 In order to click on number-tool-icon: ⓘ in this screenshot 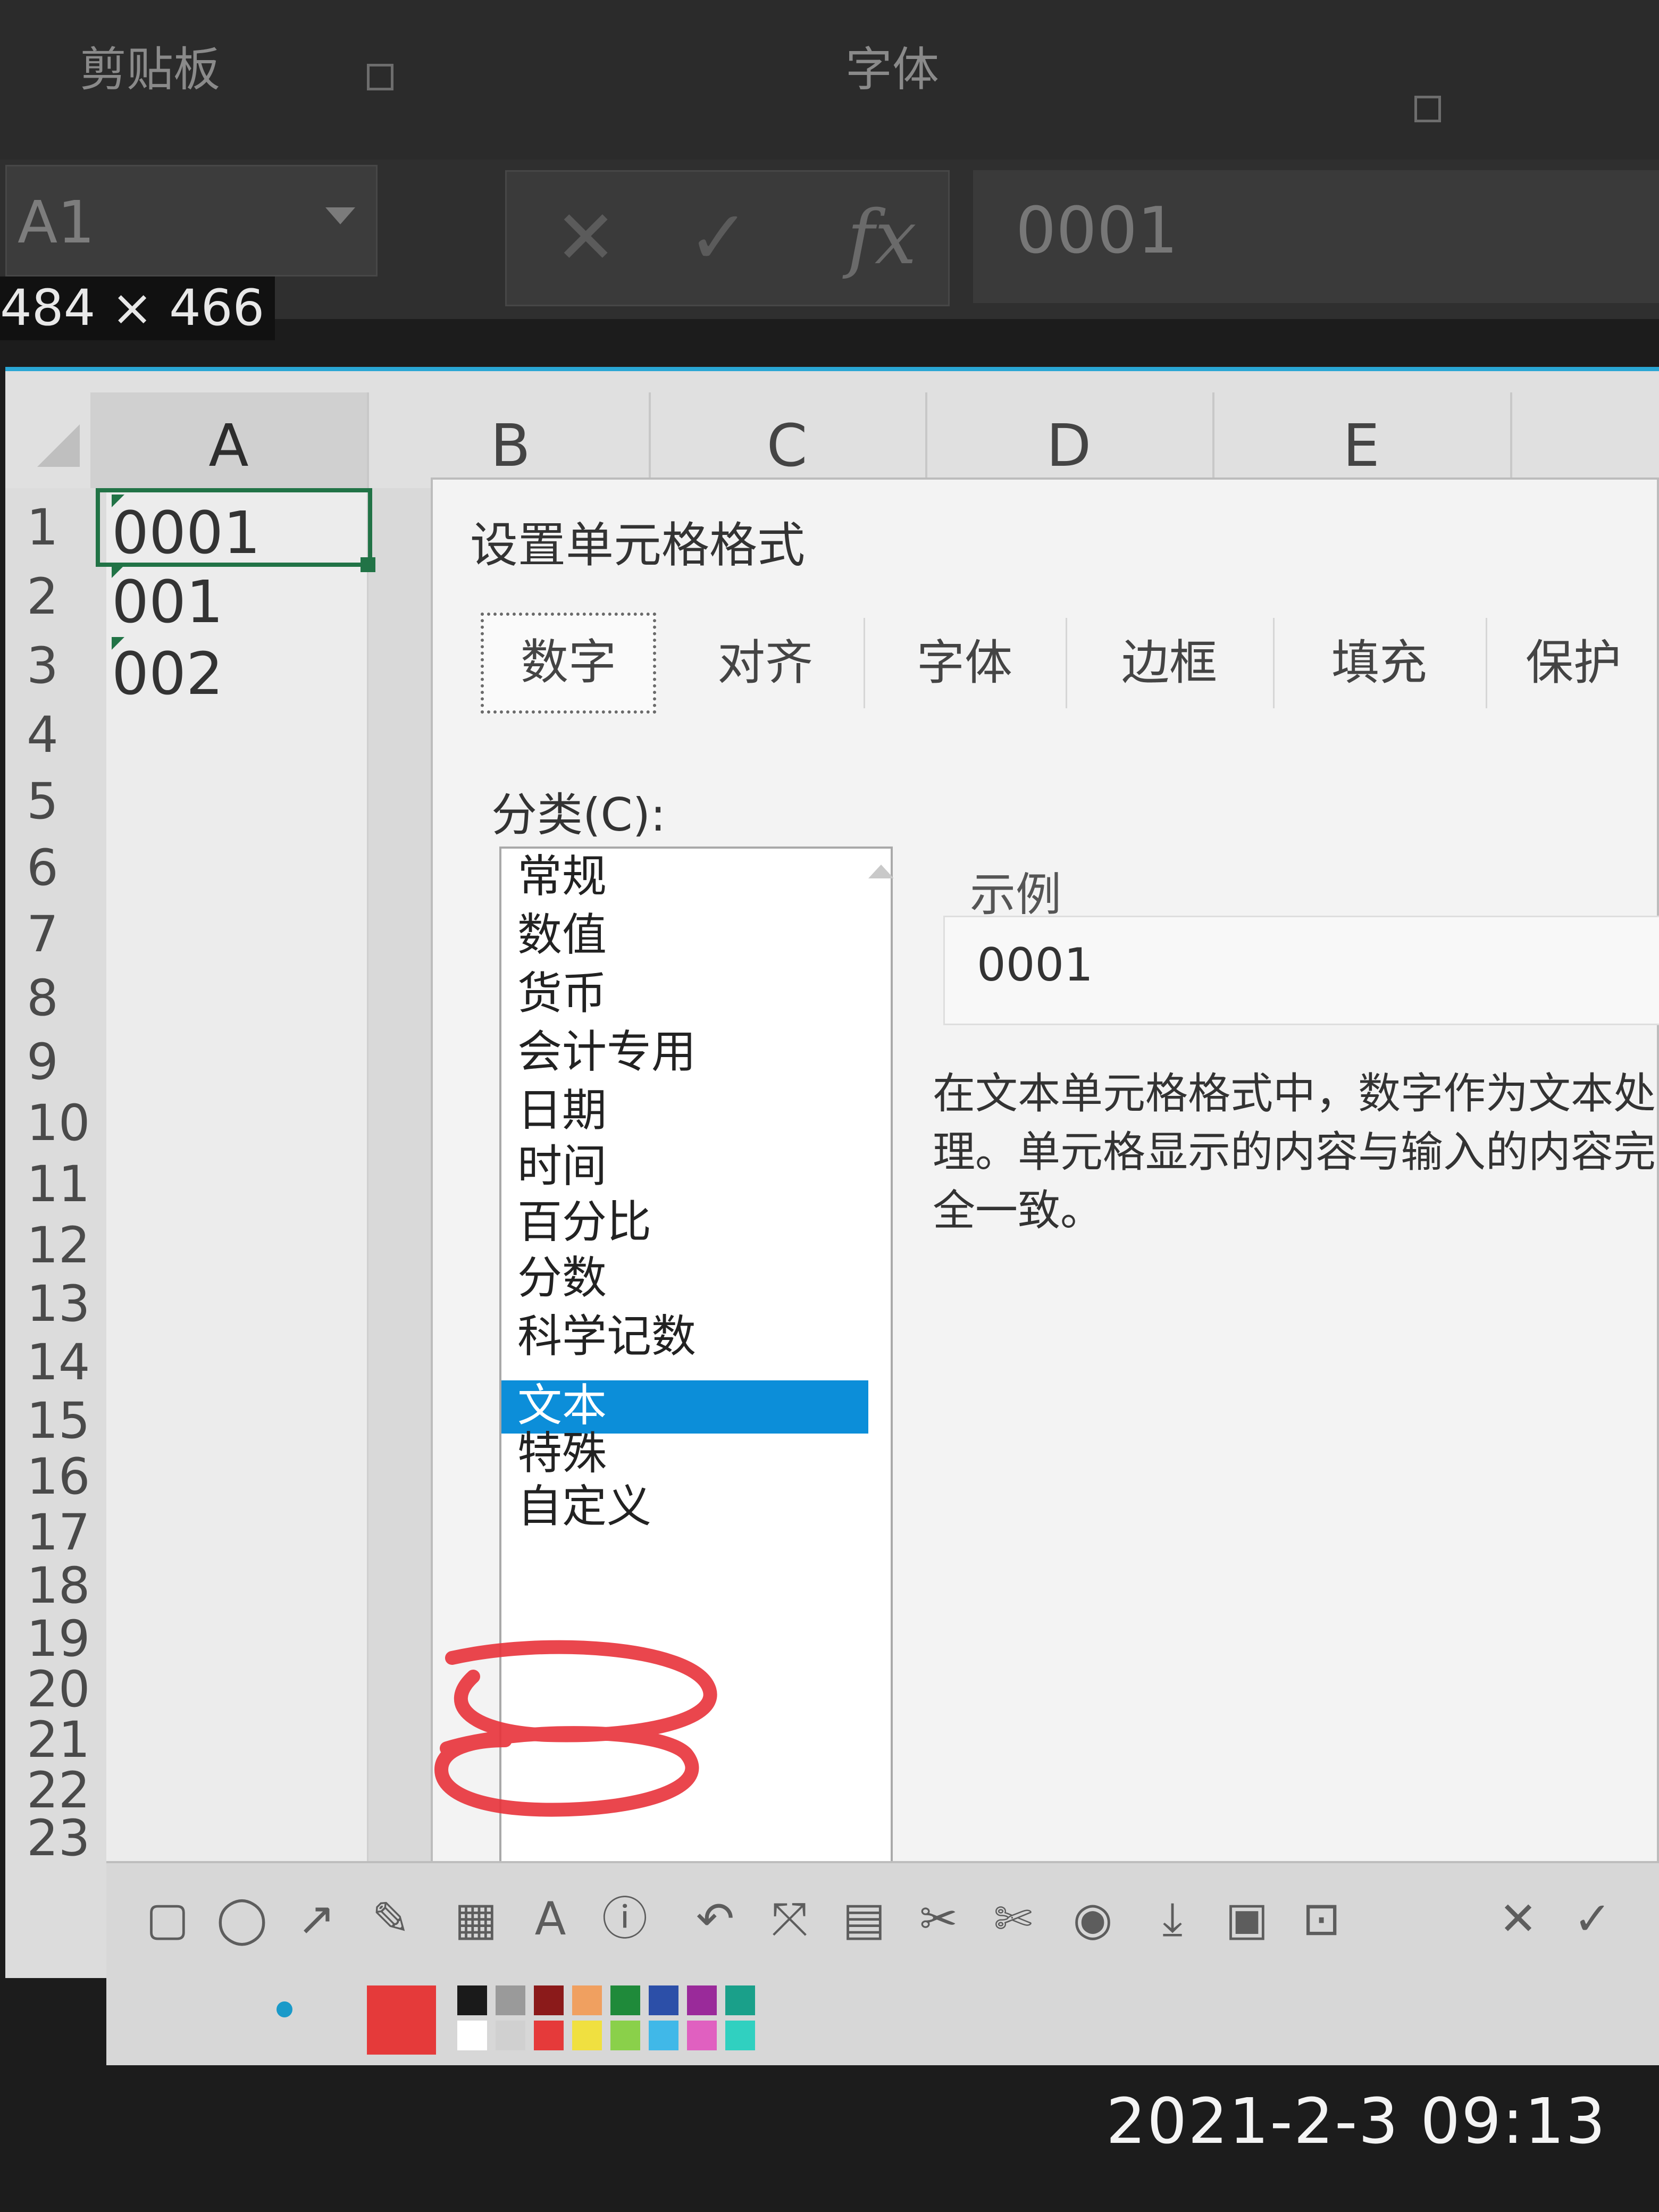, I will do `click(625, 1919)`.